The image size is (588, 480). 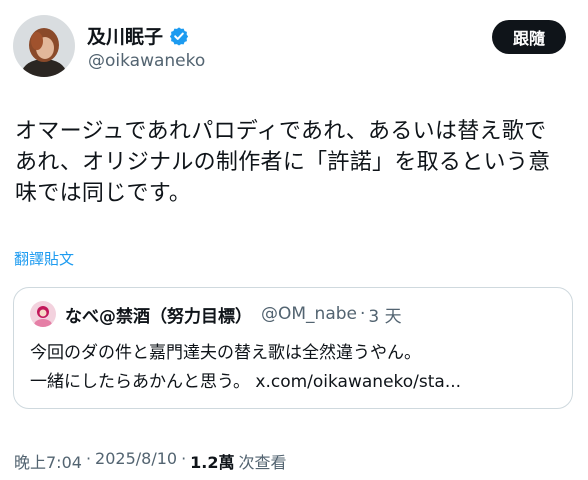 I want to click on quote-line: 今回のダの件と嘉門達夫の替え歌は全然違うやん。, so click(x=225, y=353).